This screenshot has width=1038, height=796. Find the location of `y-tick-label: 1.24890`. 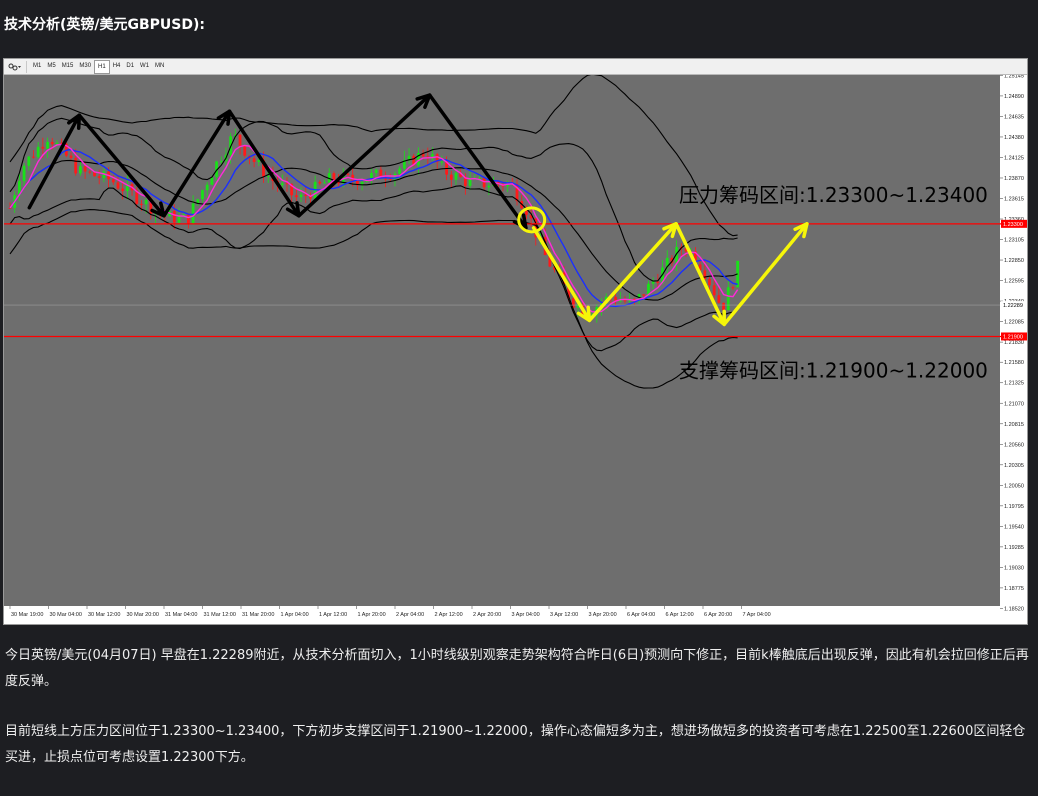

y-tick-label: 1.24890 is located at coordinates (1014, 97).